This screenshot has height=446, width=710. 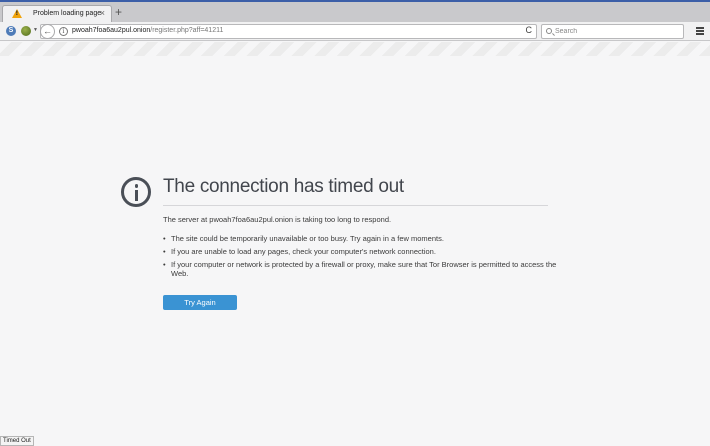 I want to click on try-again-button: Try Again, so click(x=200, y=302).